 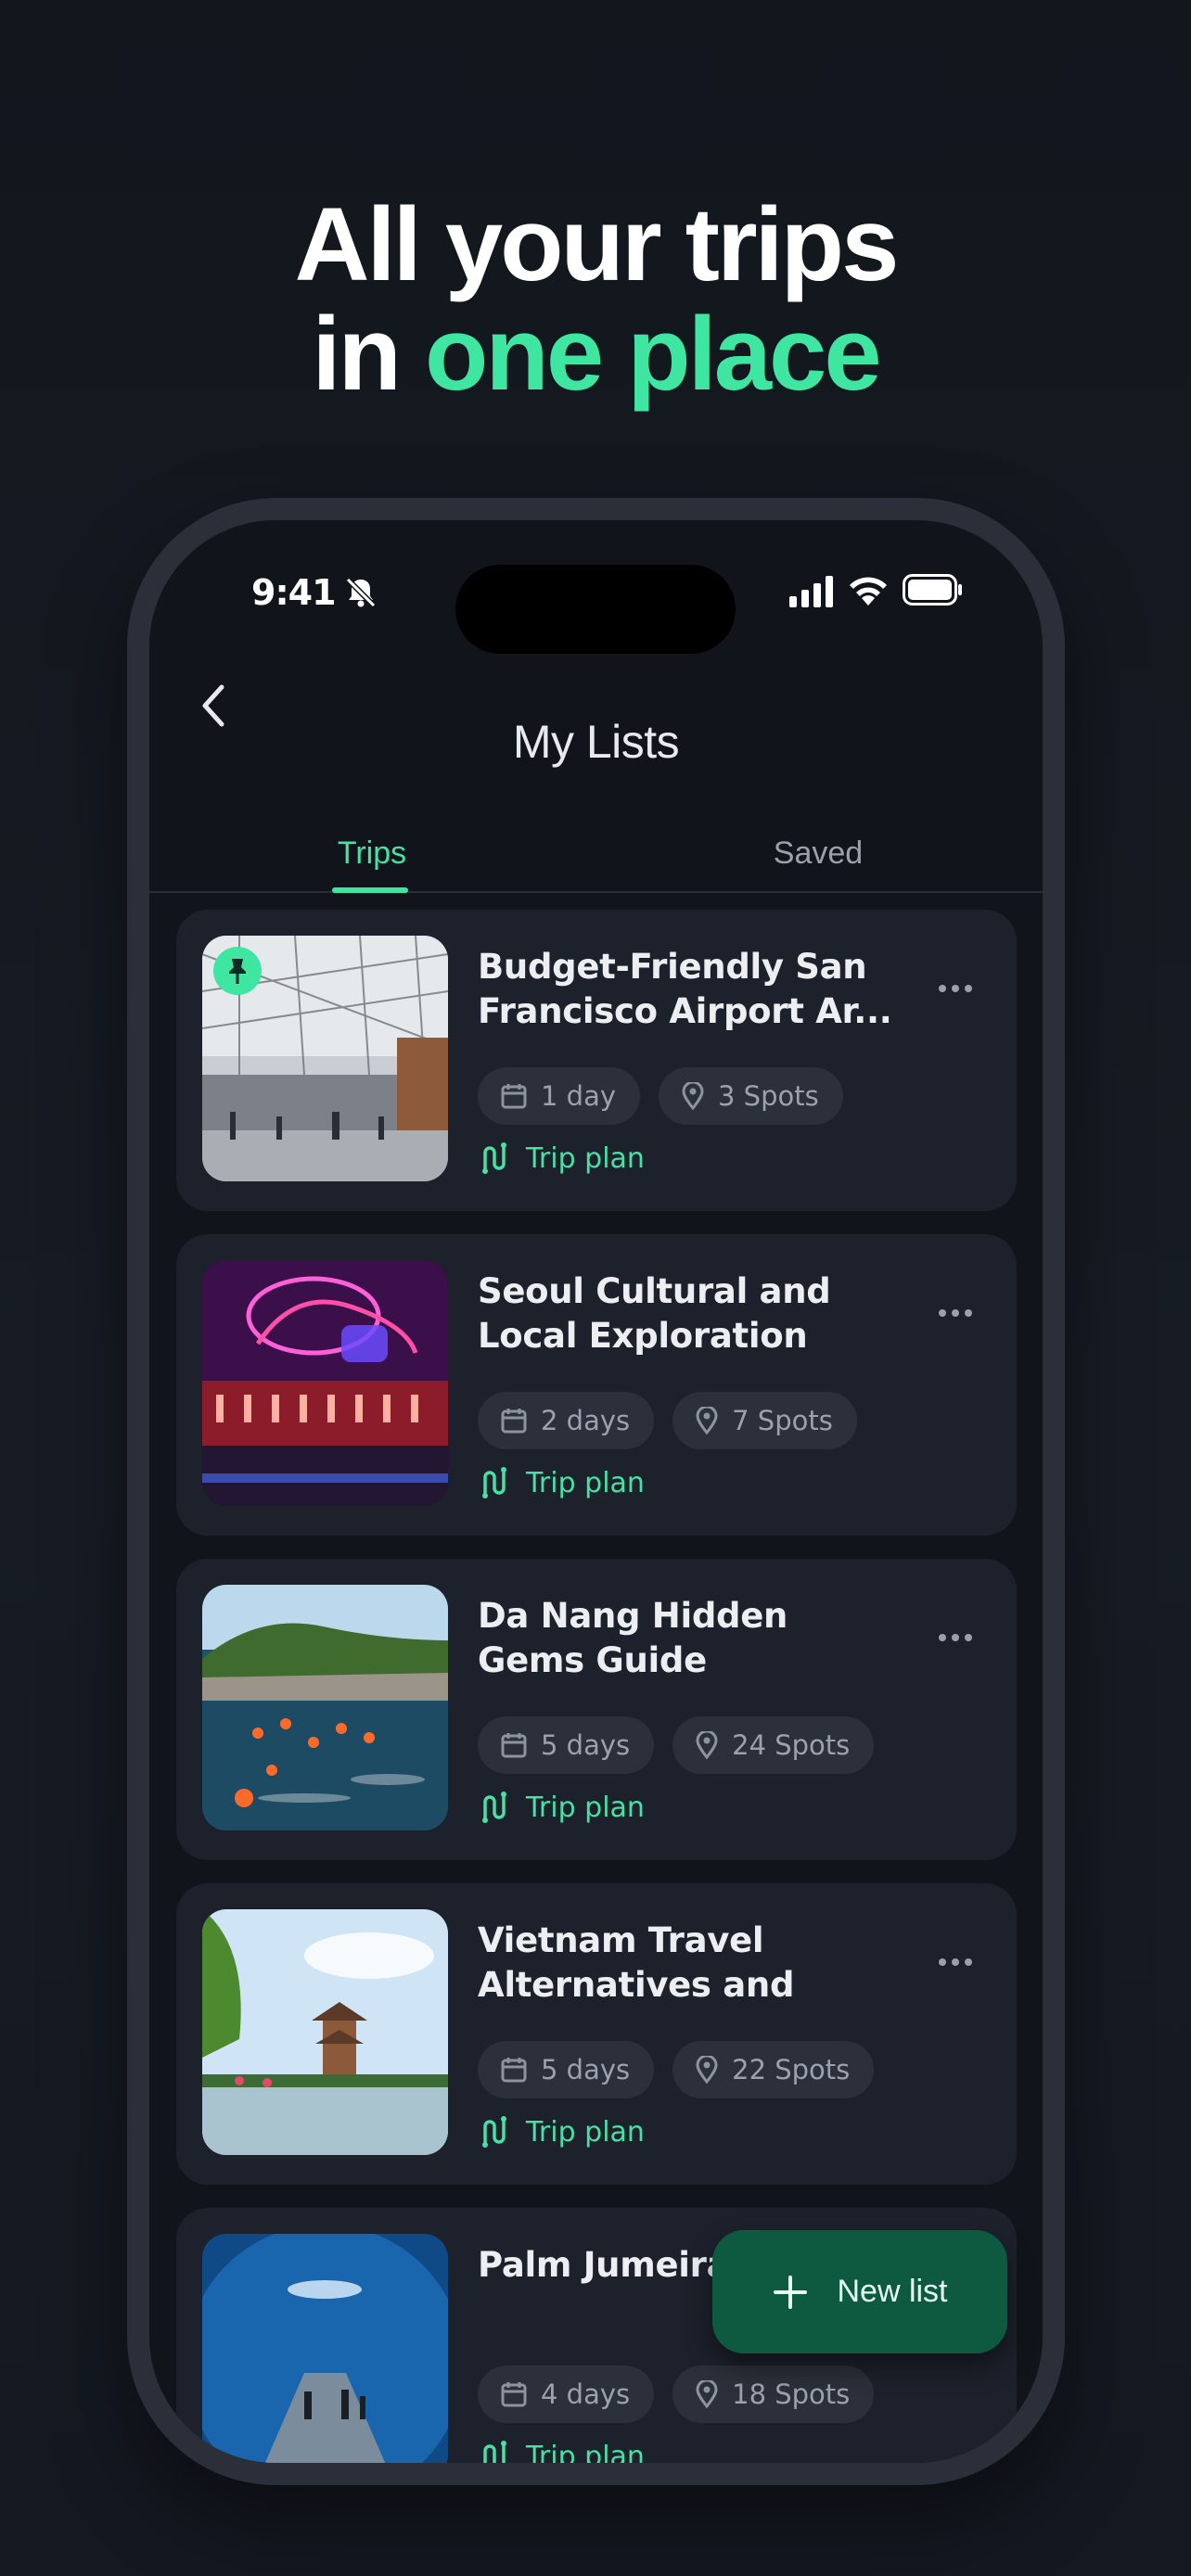 I want to click on headline-line-2-prefix: in, so click(x=368, y=354).